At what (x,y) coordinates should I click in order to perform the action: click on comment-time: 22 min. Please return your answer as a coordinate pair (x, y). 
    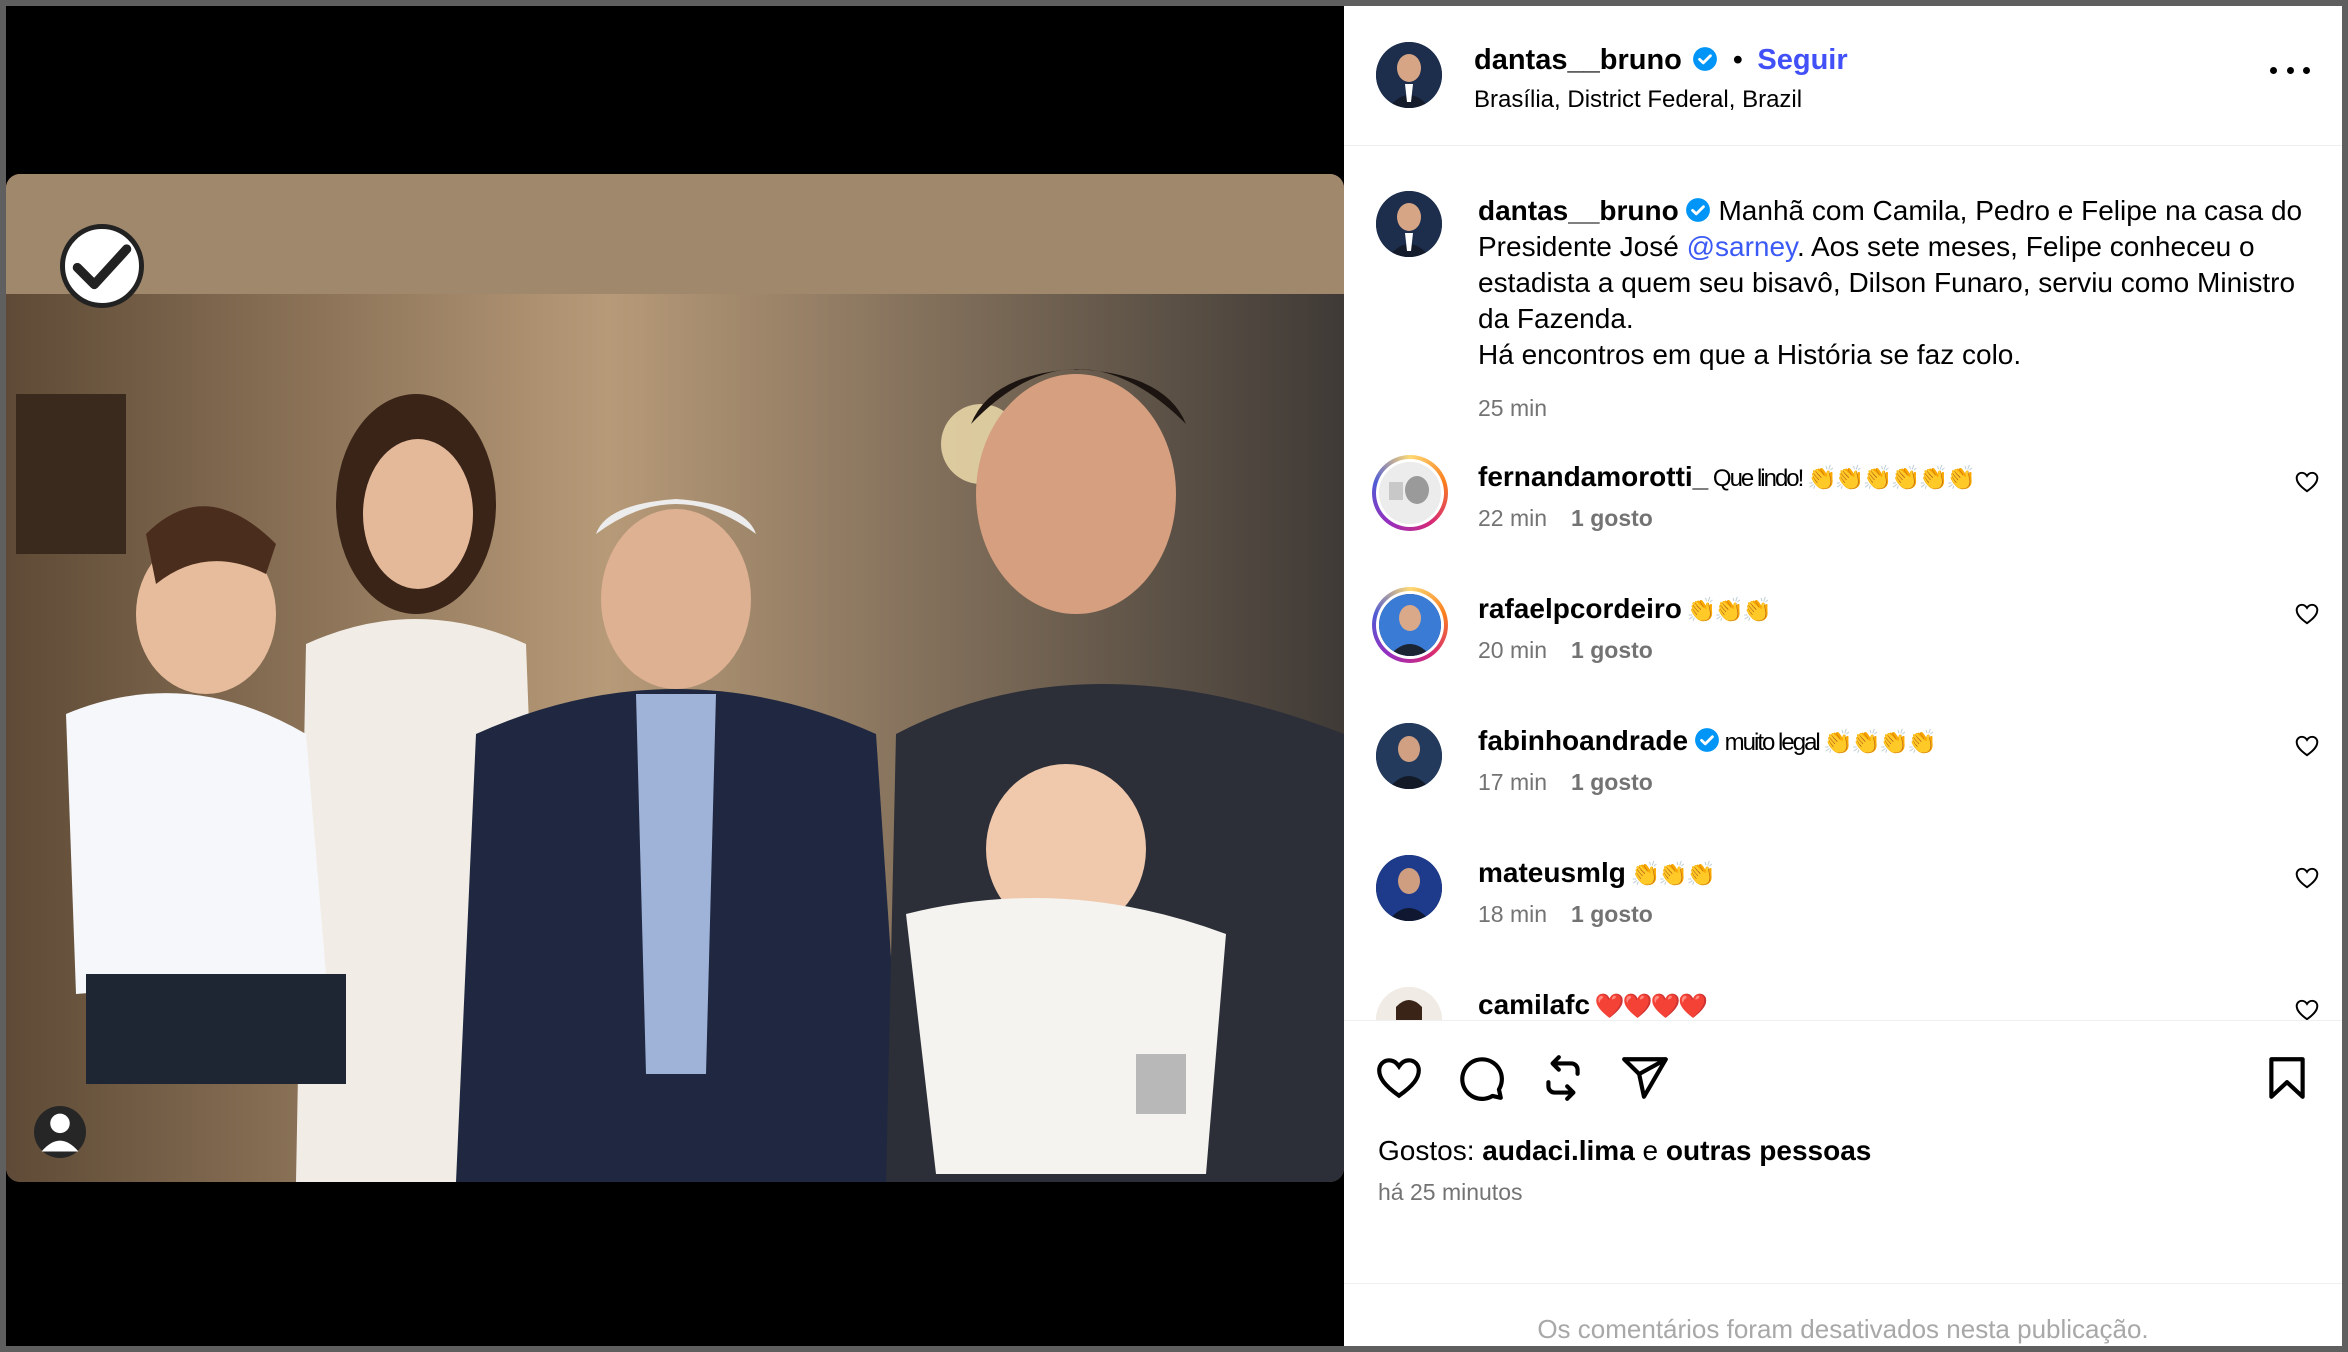
    Looking at the image, I should click on (1512, 518).